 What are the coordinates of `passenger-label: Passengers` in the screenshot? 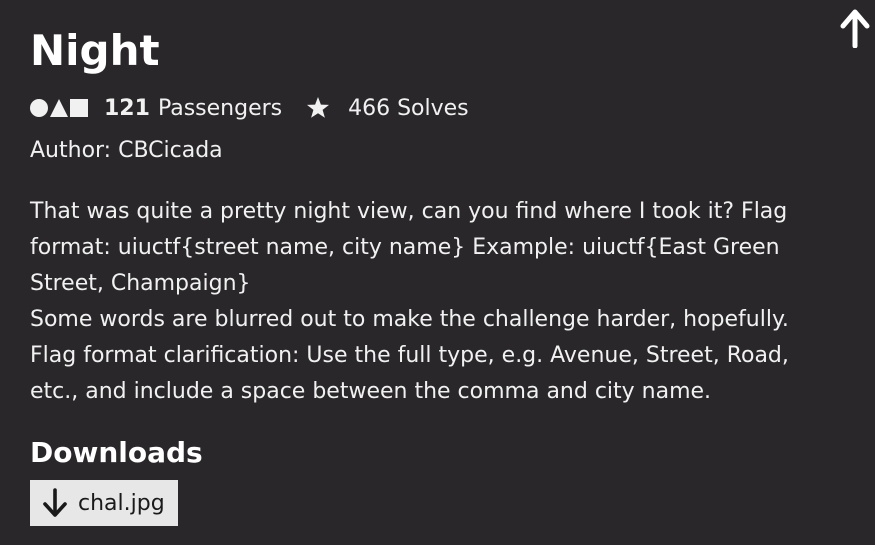 It's located at (220, 108).